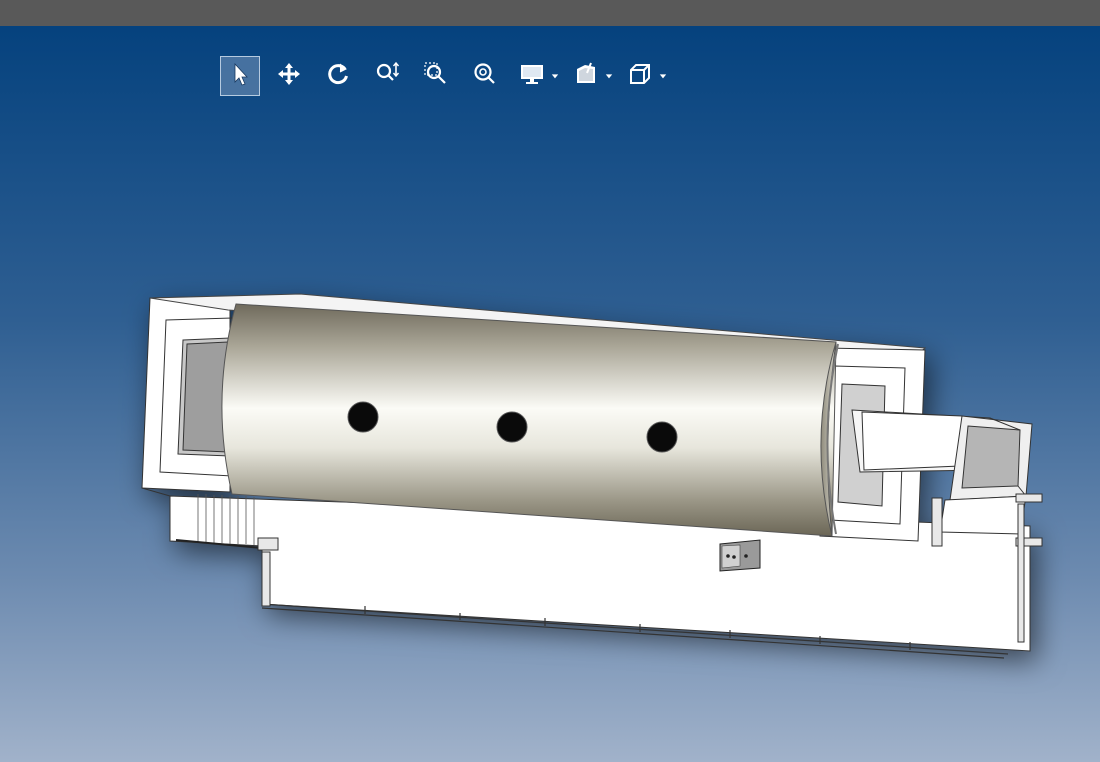  What do you see at coordinates (550, 13) in the screenshot?
I see `title-bar` at bounding box center [550, 13].